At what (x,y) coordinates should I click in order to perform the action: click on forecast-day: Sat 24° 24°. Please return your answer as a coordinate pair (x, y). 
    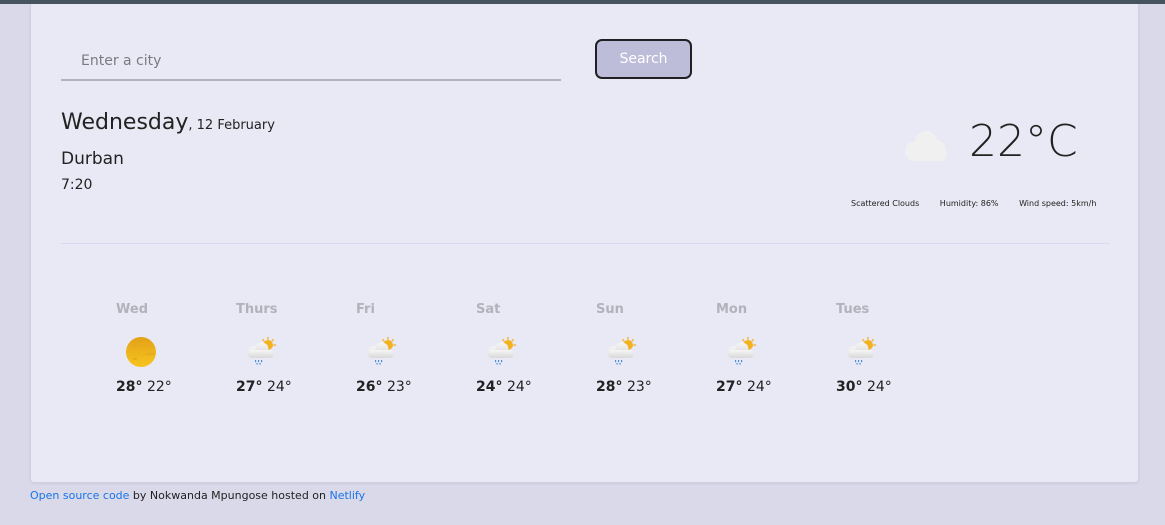
    Looking at the image, I should click on (526, 348).